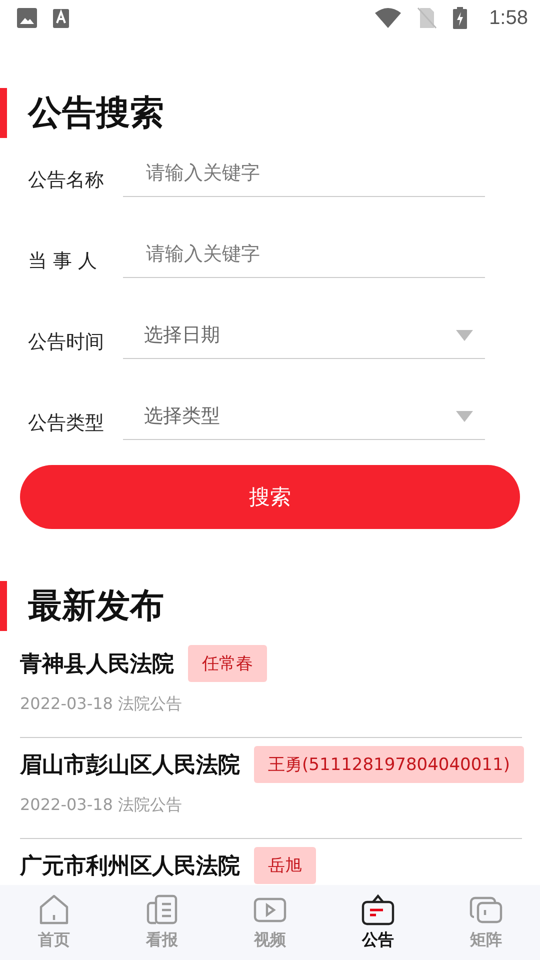 The image size is (540, 960). I want to click on nav-tab: 看报, so click(162, 922).